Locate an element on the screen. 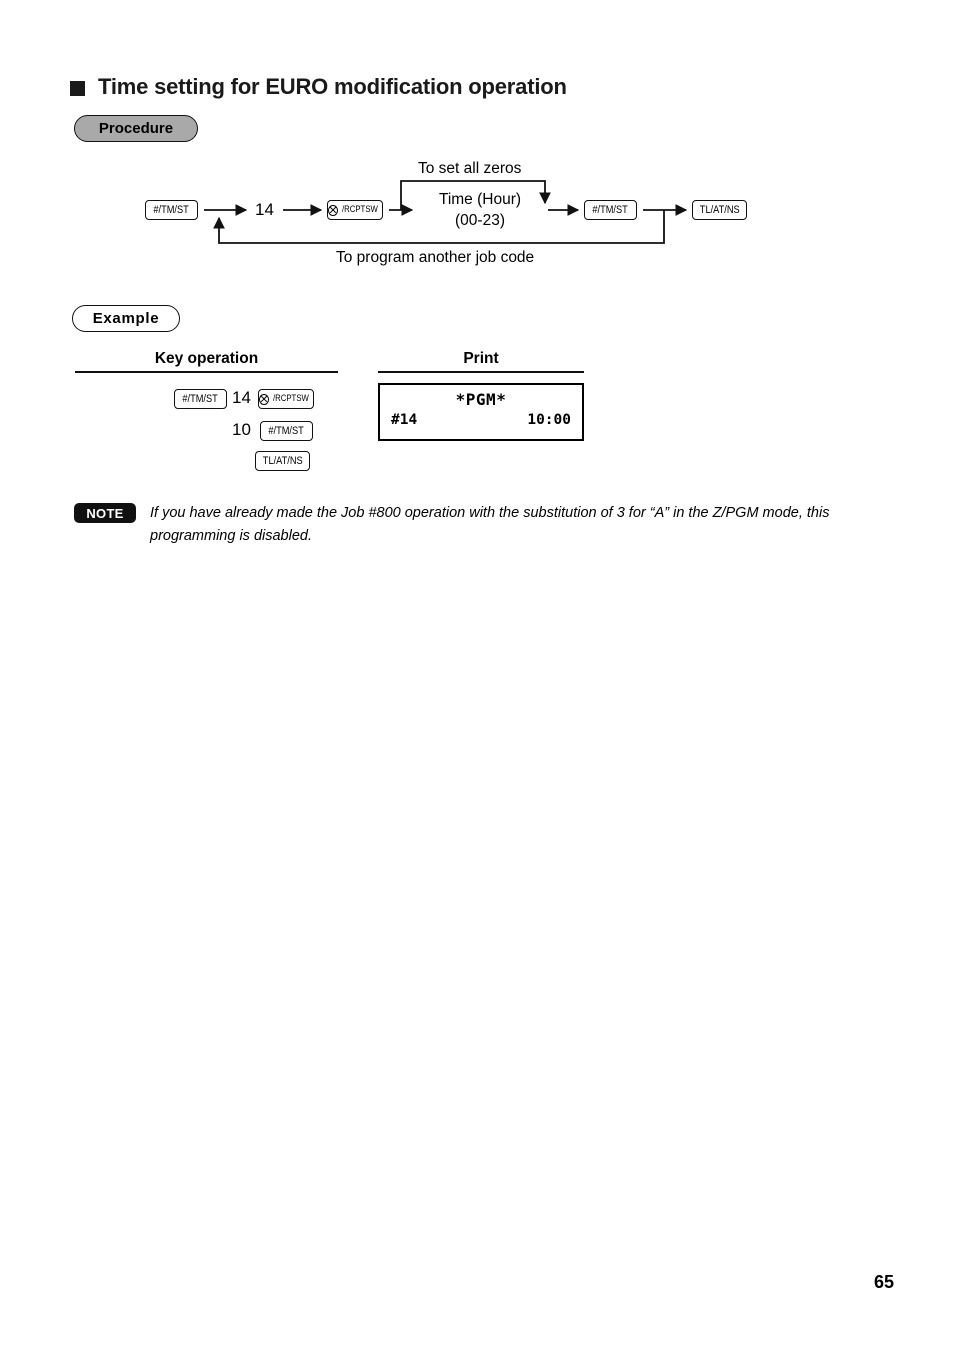 The image size is (954, 1348). header-print: Print is located at coordinates (481, 358).